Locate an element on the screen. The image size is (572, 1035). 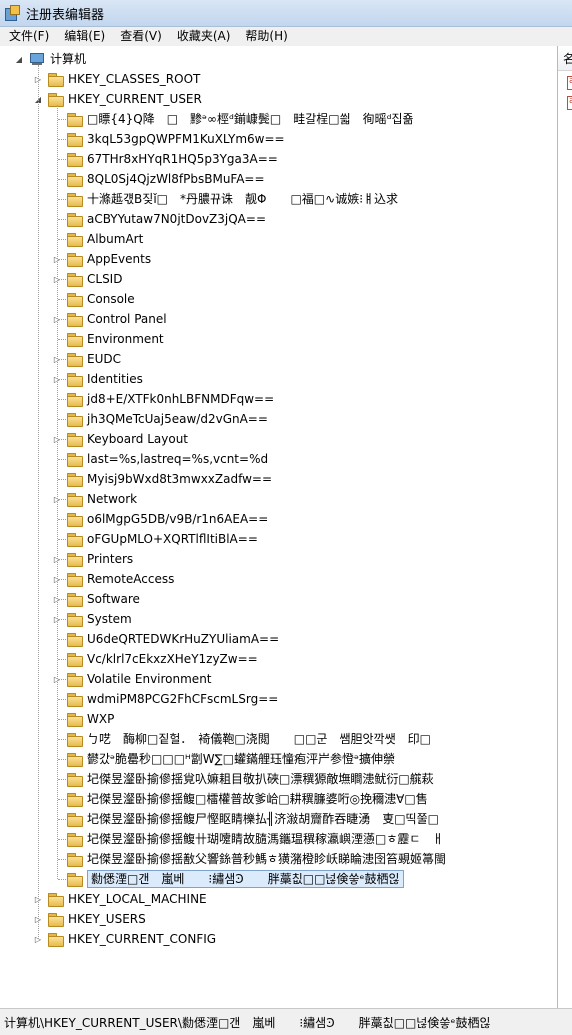
tree-node-hive: ◢ HKEY_CURRENT_USER is located at coordinates (117, 99).